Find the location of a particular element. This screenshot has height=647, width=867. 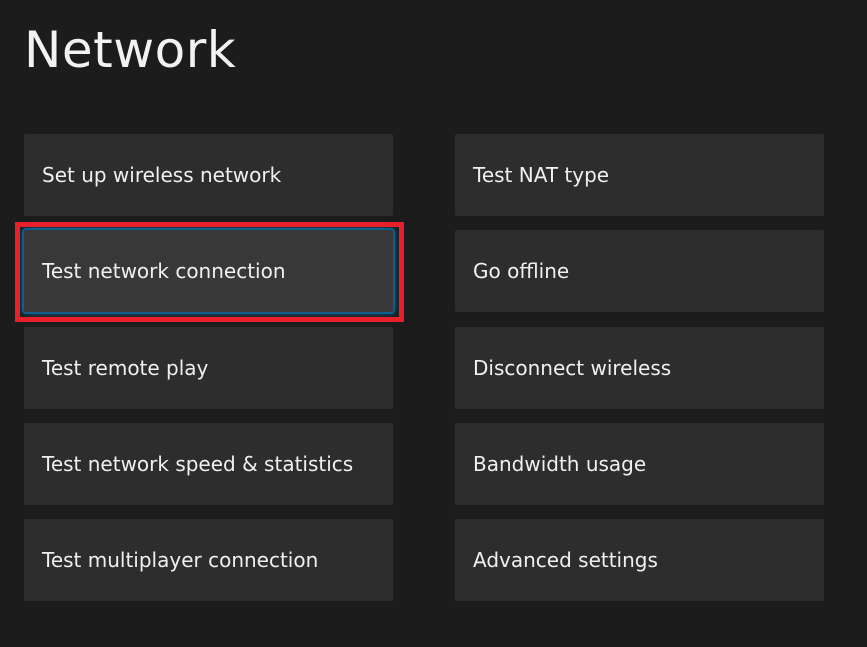

set-up-wireless-network-button: Set up wireless network is located at coordinates (208, 175).